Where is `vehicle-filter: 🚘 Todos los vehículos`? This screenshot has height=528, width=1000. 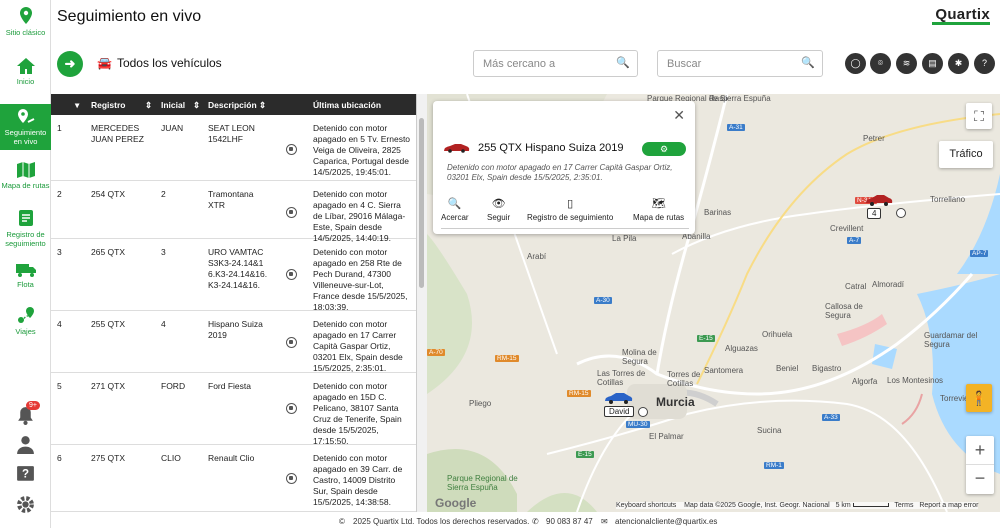
vehicle-filter: 🚘 Todos los vehículos is located at coordinates (159, 63).